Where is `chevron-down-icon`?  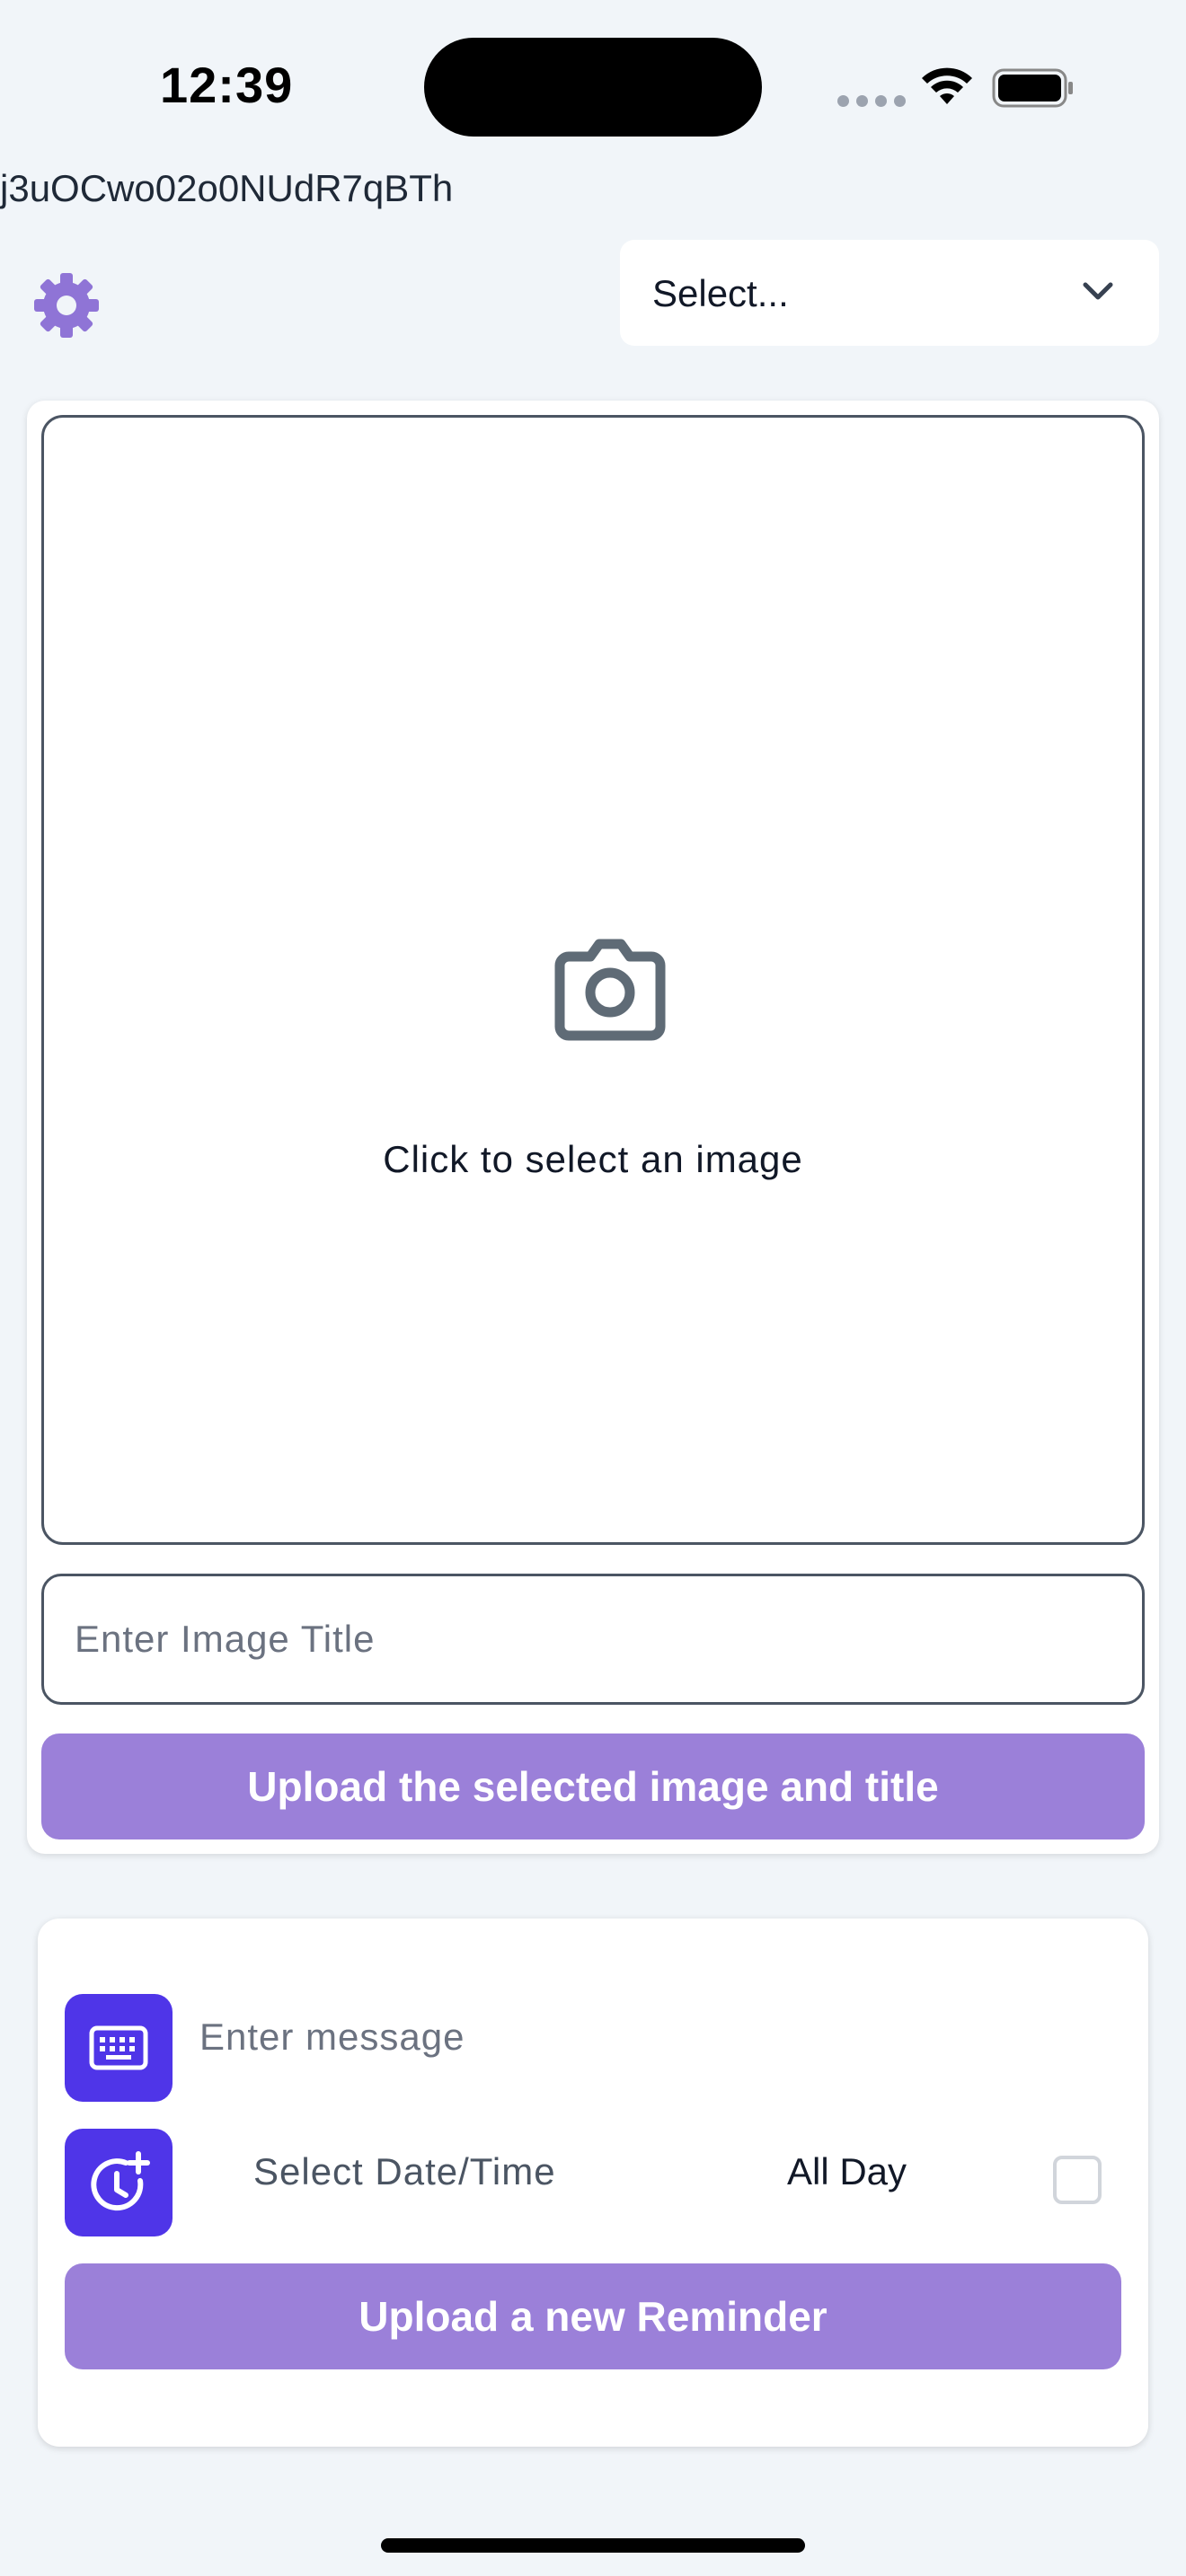 chevron-down-icon is located at coordinates (1098, 291).